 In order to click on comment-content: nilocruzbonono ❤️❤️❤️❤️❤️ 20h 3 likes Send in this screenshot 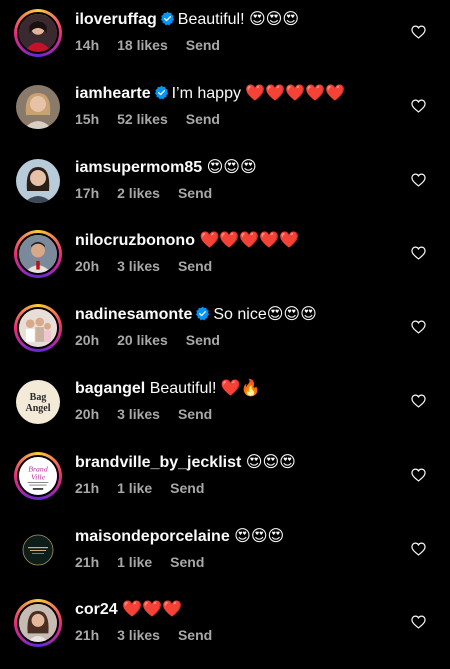, I will do `click(237, 252)`.